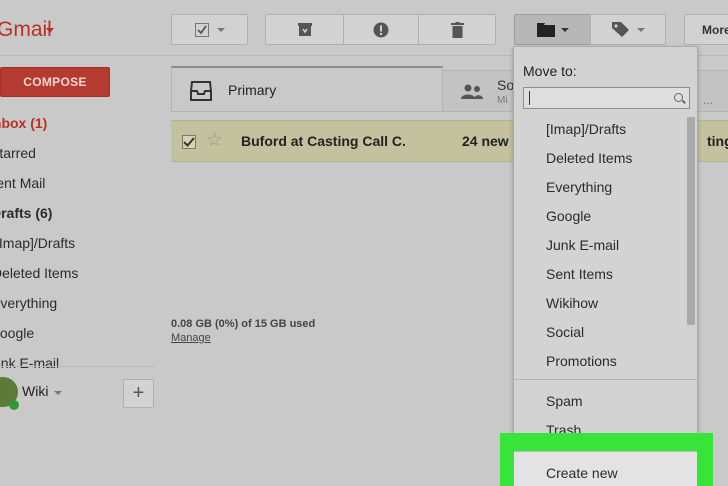  I want to click on more-button: More, so click(706, 29).